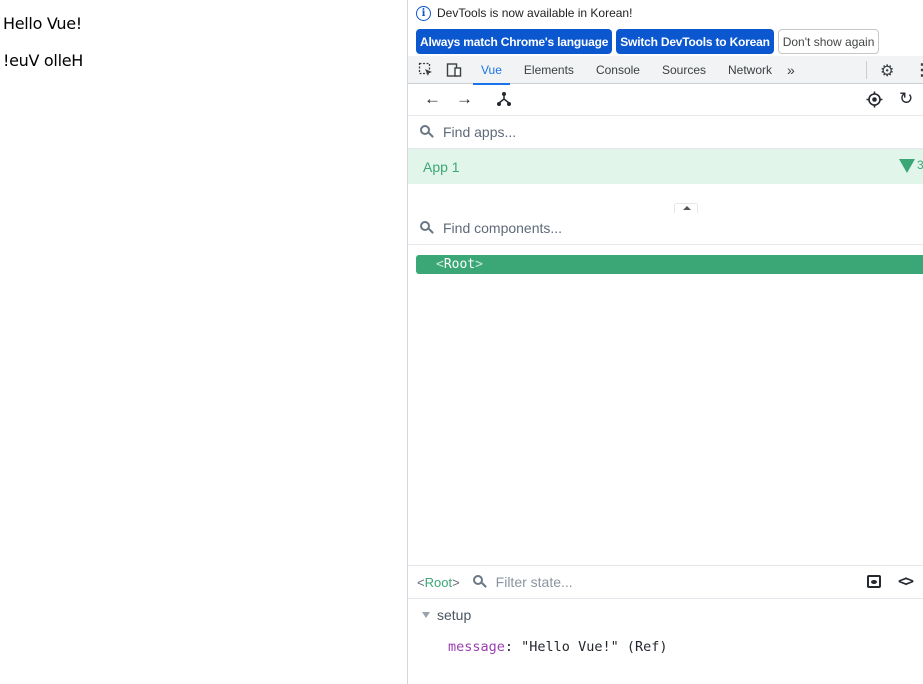 The image size is (923, 684). I want to click on setup-section-header: setup, so click(446, 615).